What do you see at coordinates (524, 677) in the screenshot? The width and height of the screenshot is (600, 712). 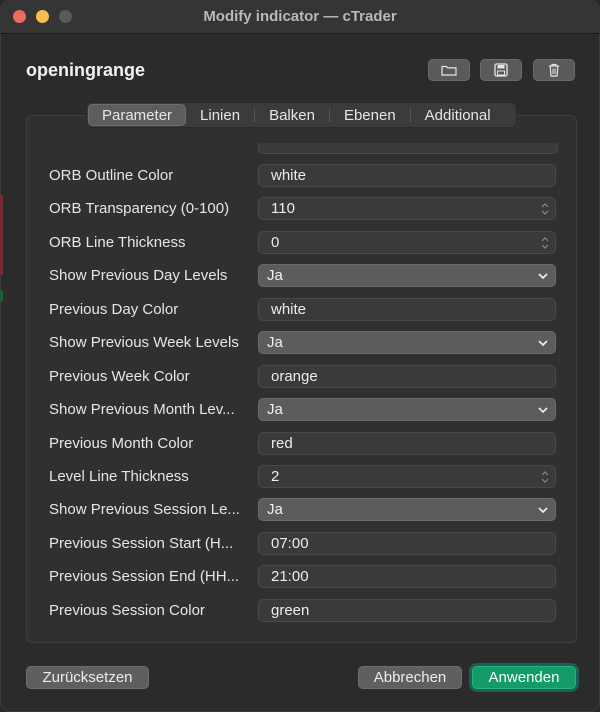 I see `apply-button: Anwenden` at bounding box center [524, 677].